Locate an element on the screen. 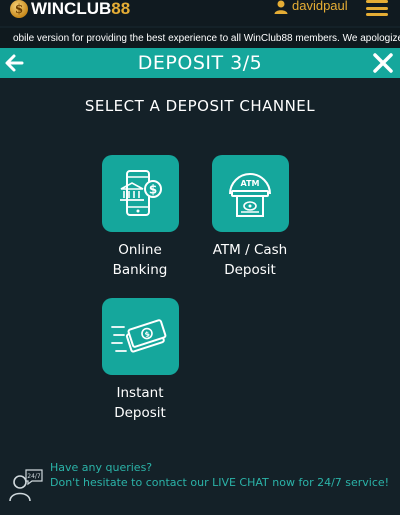 The width and height of the screenshot is (400, 515). channel-online-banking: $ Online Banking is located at coordinates (140, 217).